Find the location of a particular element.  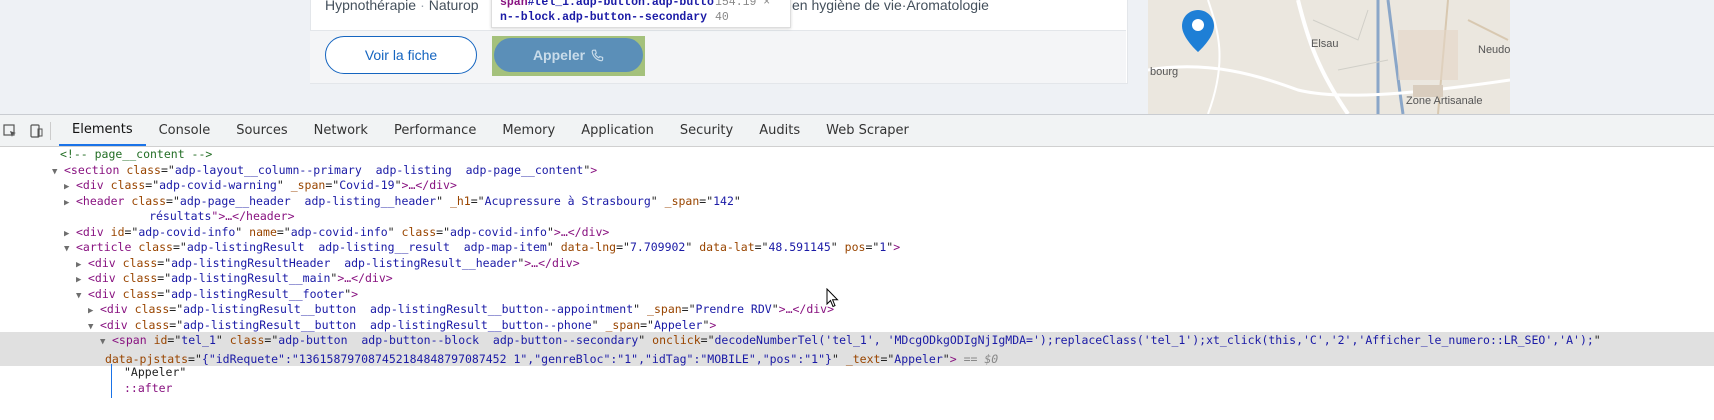

attr-value: adp-listingResult__footer is located at coordinates (258, 293).